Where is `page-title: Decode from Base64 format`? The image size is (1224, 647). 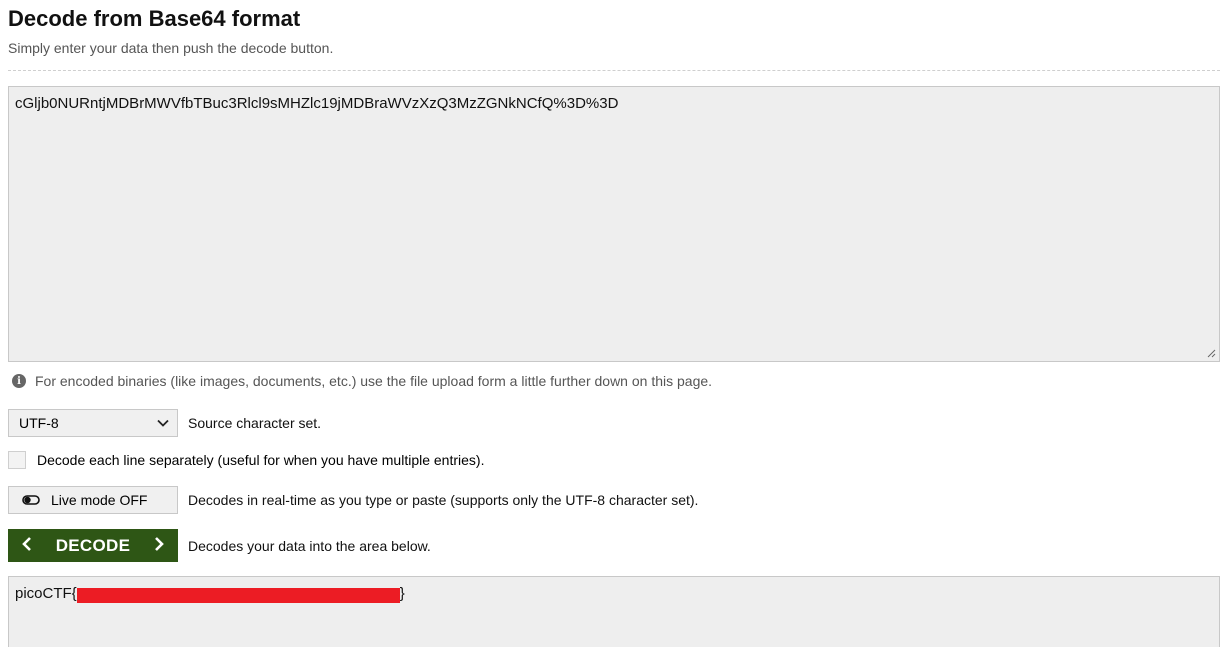
page-title: Decode from Base64 format is located at coordinates (154, 18).